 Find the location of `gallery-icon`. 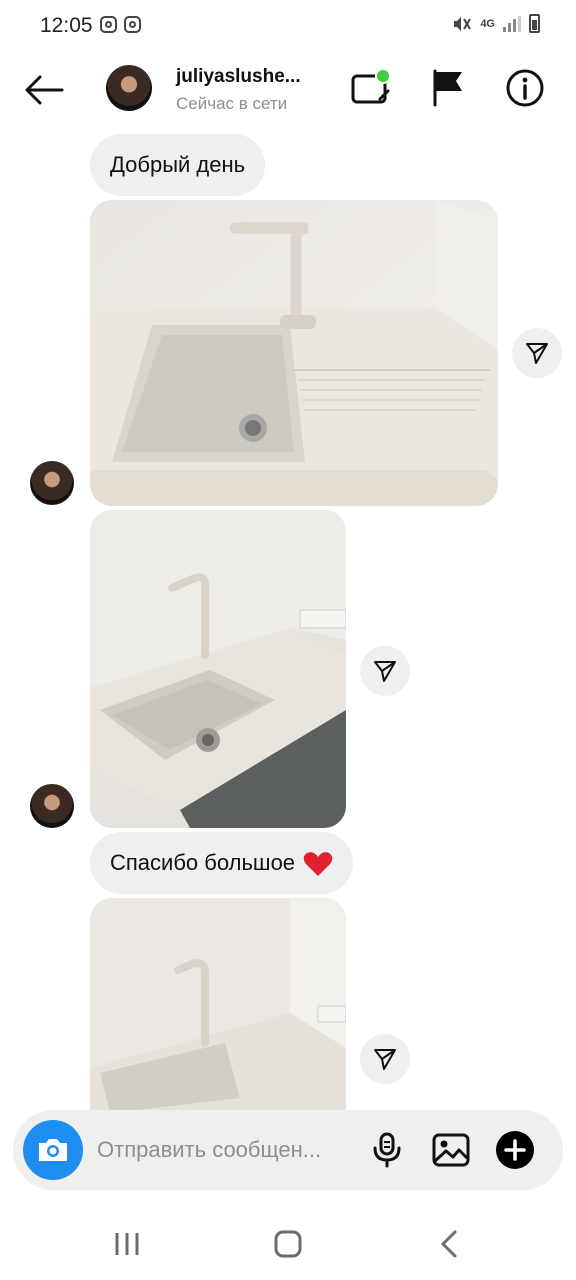

gallery-icon is located at coordinates (451, 1150).